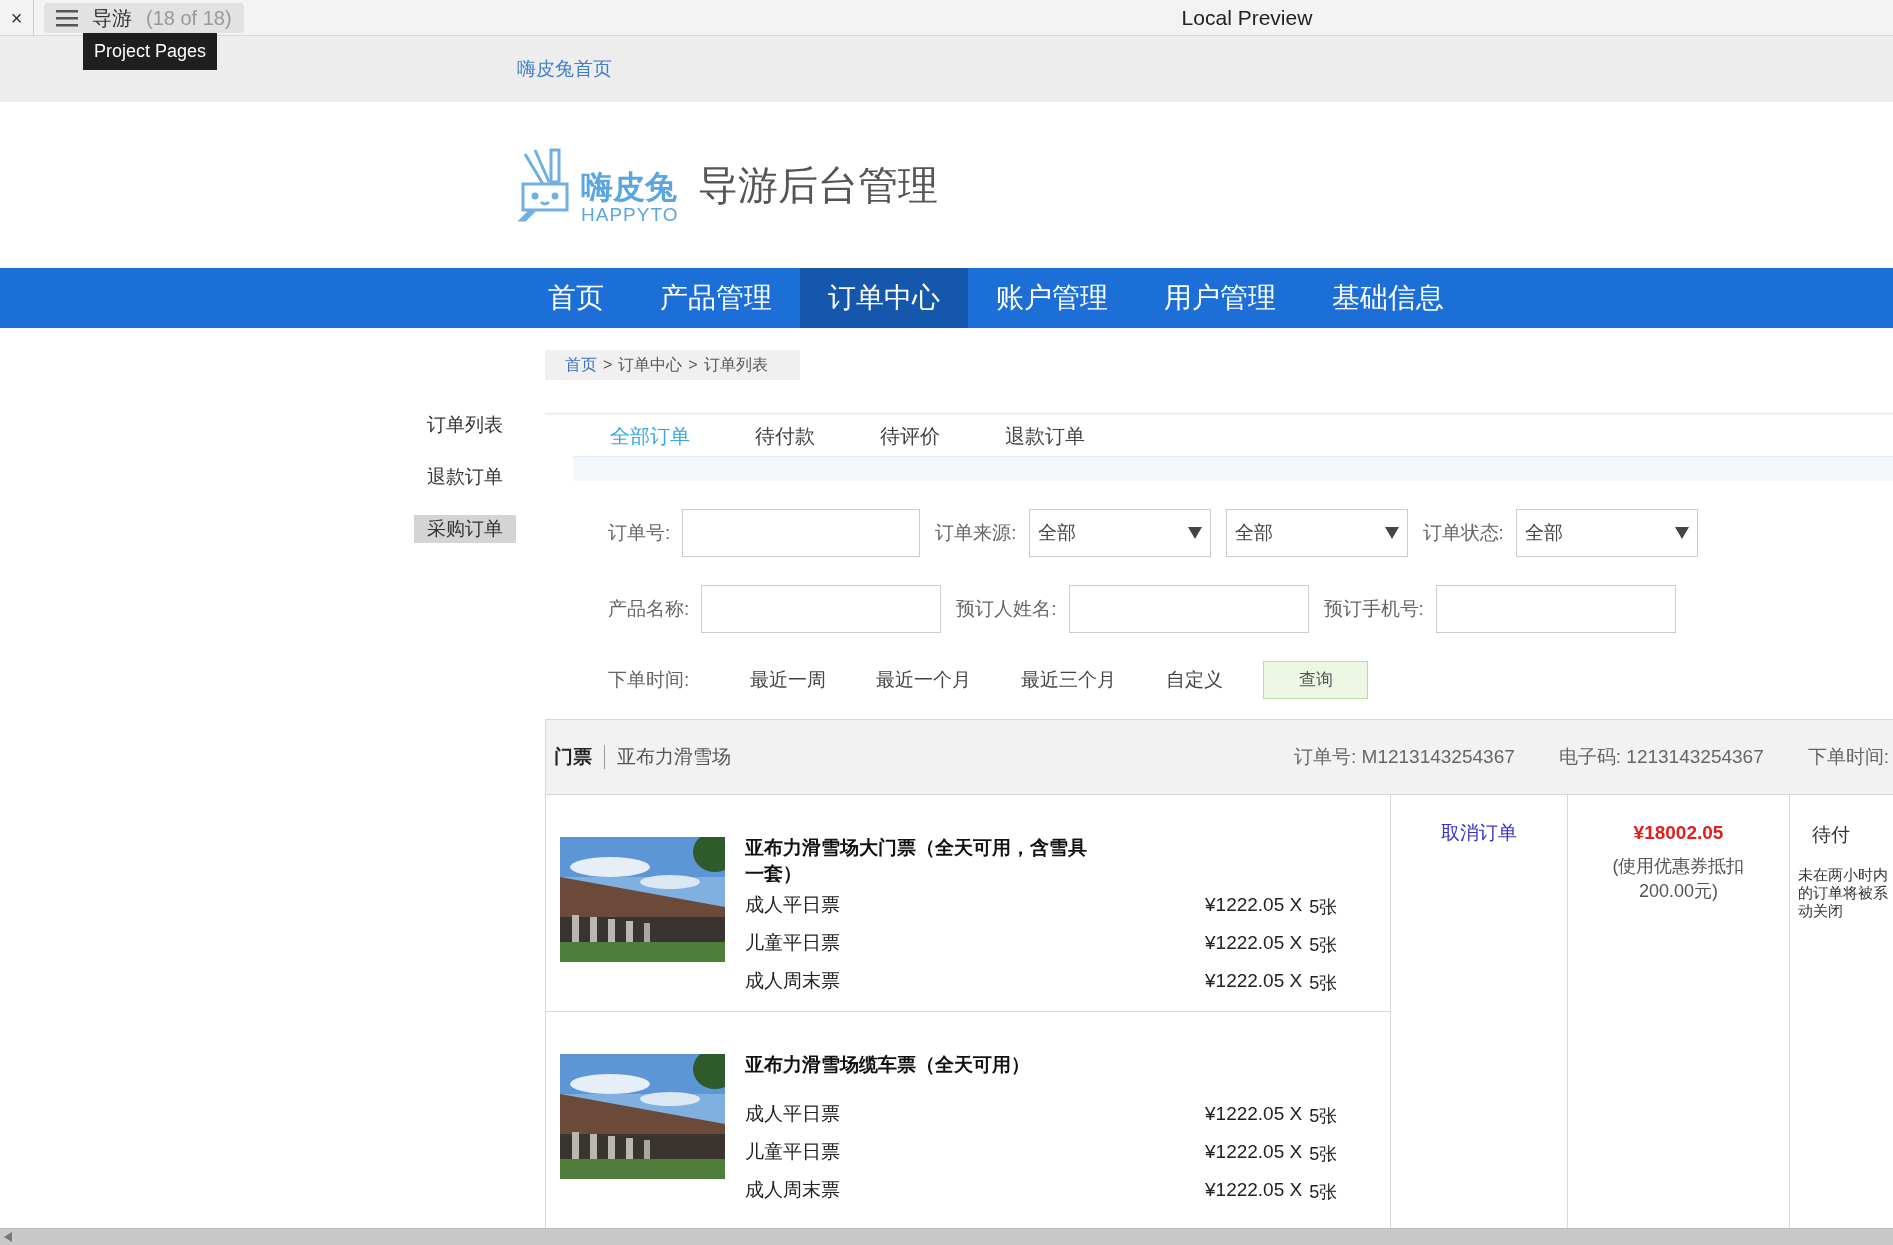 The width and height of the screenshot is (1893, 1245). What do you see at coordinates (910, 437) in the screenshot?
I see `order-tab: 待评价` at bounding box center [910, 437].